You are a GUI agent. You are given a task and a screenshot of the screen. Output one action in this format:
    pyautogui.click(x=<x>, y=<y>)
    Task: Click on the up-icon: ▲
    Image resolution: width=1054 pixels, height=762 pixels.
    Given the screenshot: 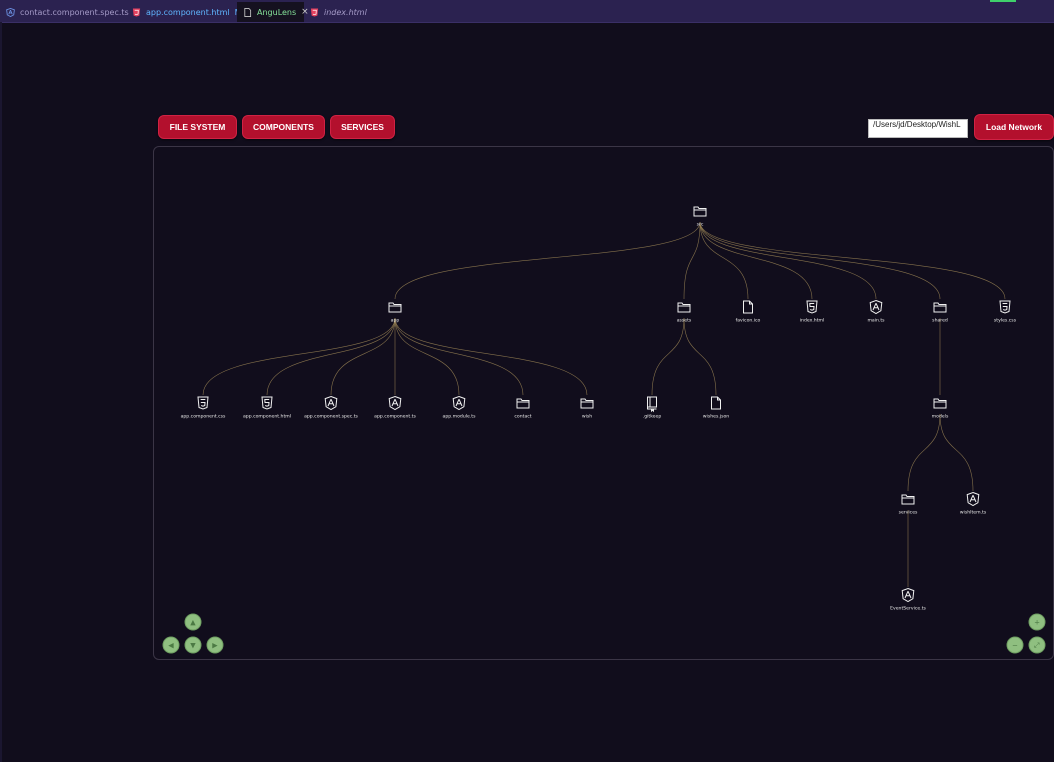 What is the action you would take?
    pyautogui.click(x=193, y=622)
    